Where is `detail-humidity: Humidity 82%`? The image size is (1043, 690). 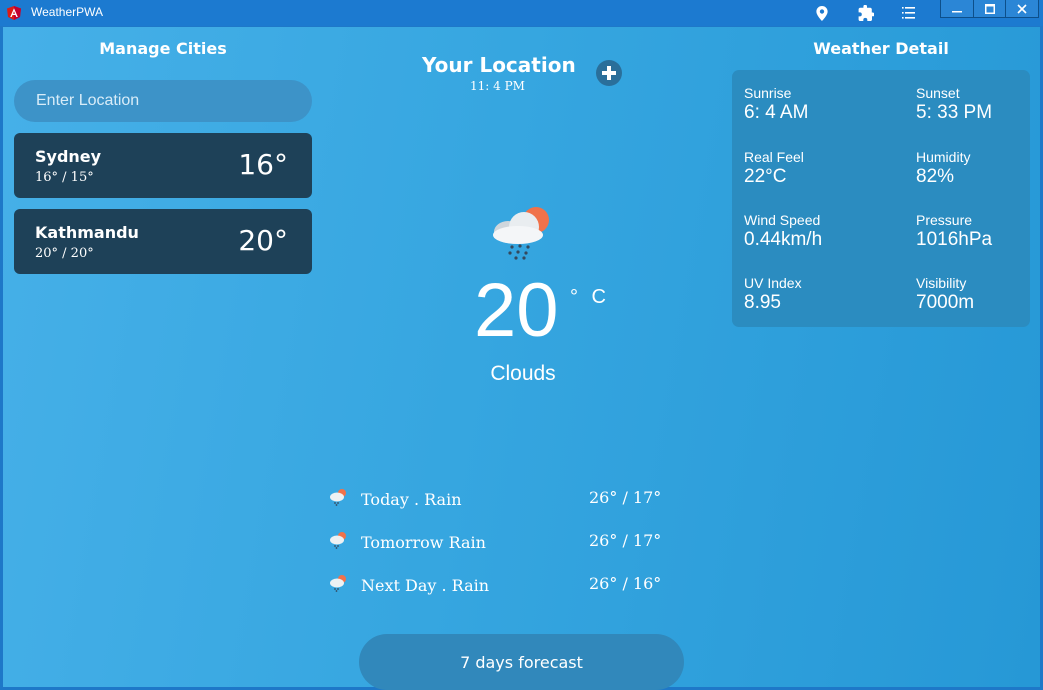
detail-humidity: Humidity 82% is located at coordinates (943, 168).